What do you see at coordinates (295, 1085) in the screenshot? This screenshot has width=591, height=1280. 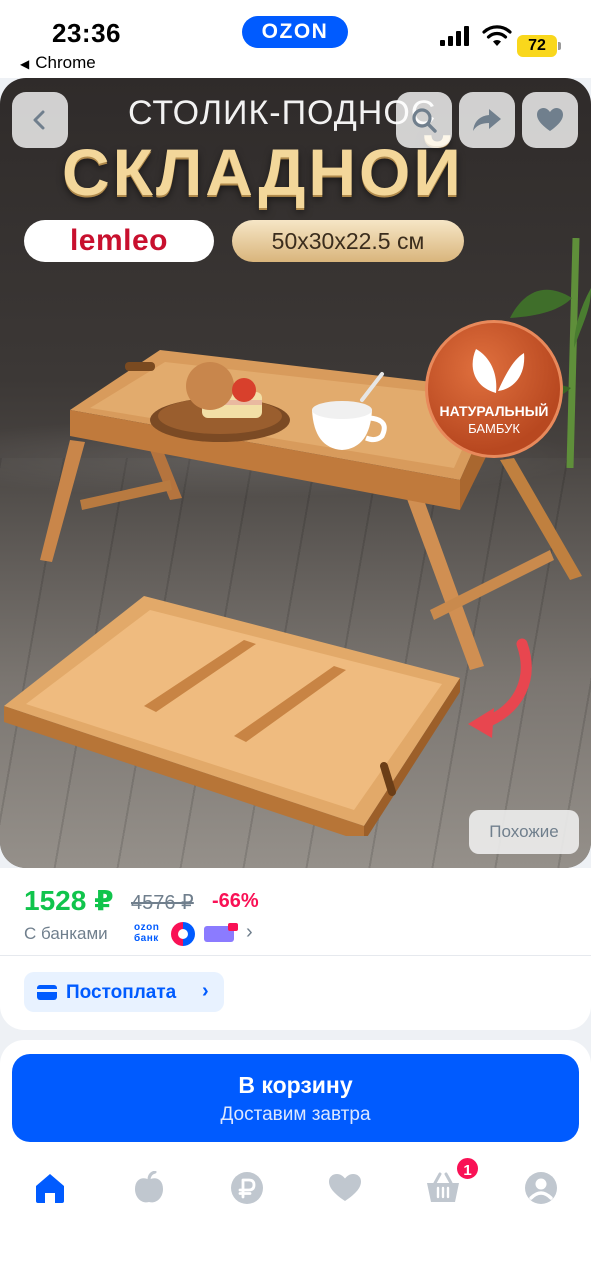 I see `add-to-cart-label: В корзину` at bounding box center [295, 1085].